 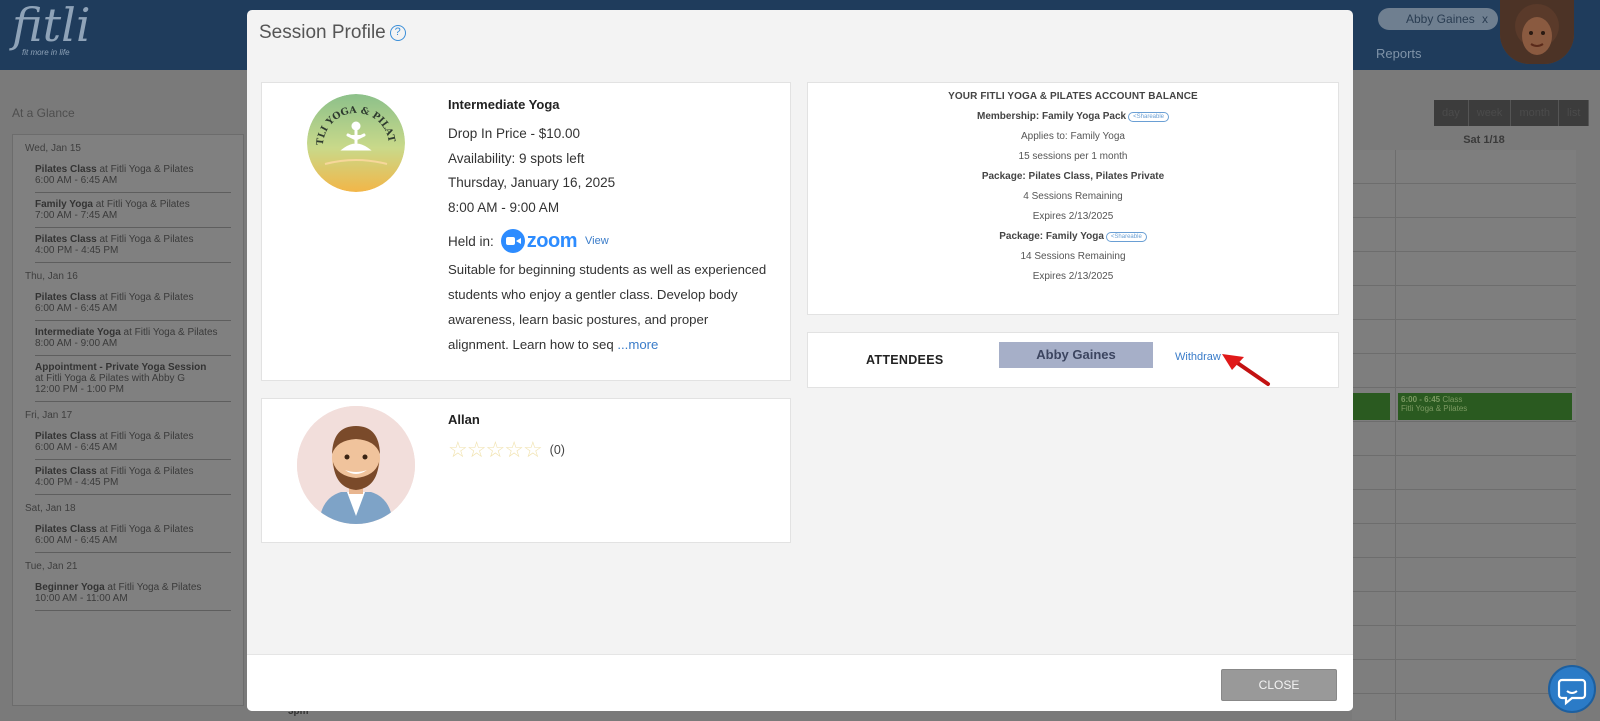 What do you see at coordinates (1073, 176) in the screenshot?
I see `package-line: Package: Pilates Class, Pilates Private` at bounding box center [1073, 176].